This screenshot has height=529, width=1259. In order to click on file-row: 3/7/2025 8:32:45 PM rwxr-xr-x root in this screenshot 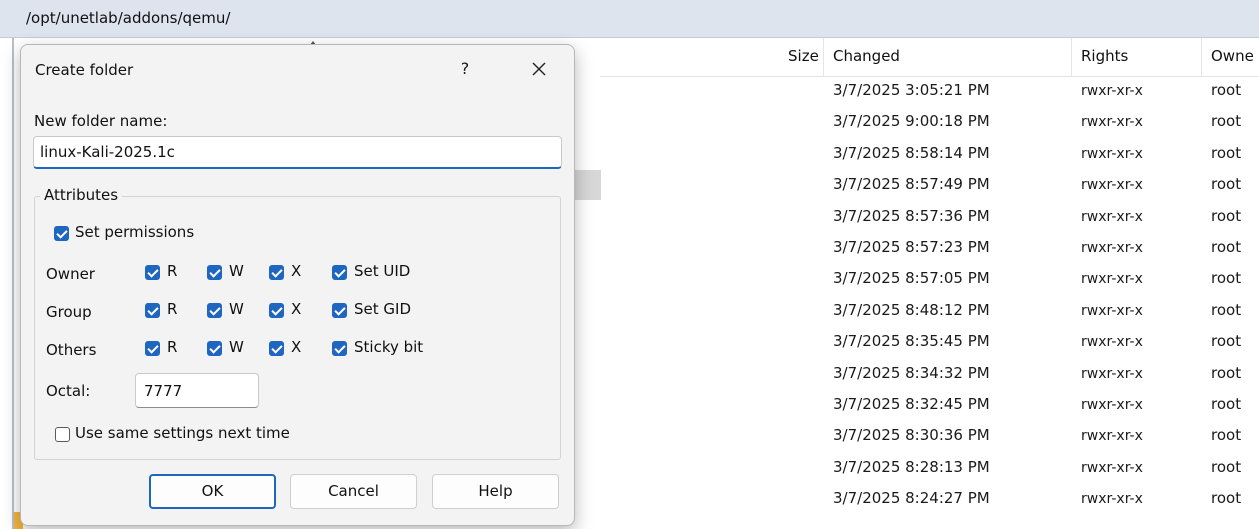, I will do `click(929, 405)`.